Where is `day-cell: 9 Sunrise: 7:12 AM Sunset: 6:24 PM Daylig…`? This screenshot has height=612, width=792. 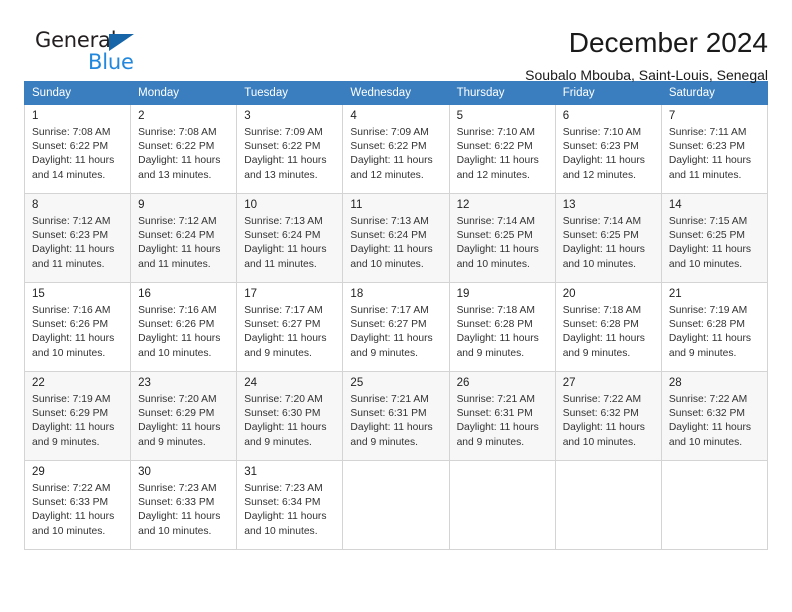
day-cell: 9 Sunrise: 7:12 AM Sunset: 6:24 PM Daylig… is located at coordinates (184, 238).